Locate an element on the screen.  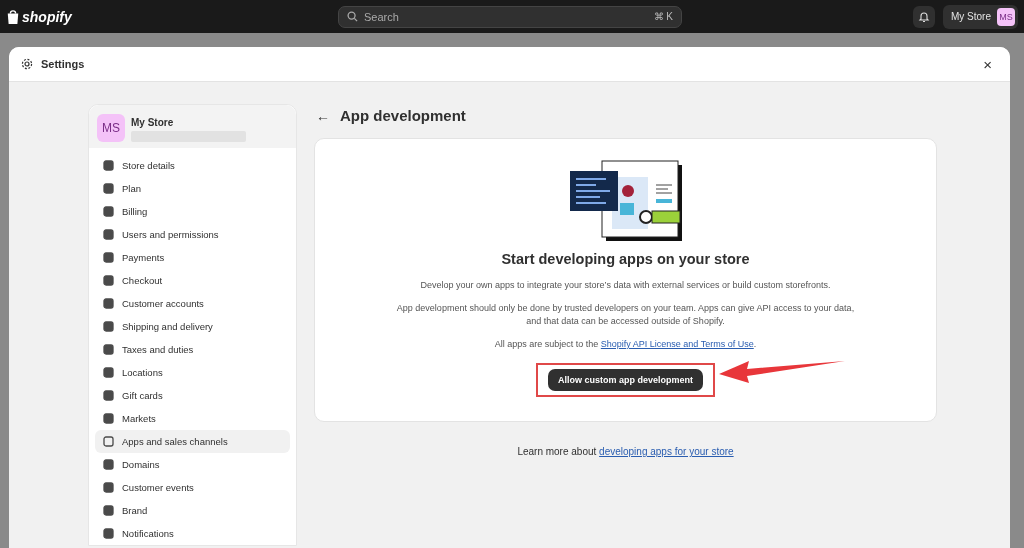
sidebar-item: Plan is located at coordinates (192, 188).